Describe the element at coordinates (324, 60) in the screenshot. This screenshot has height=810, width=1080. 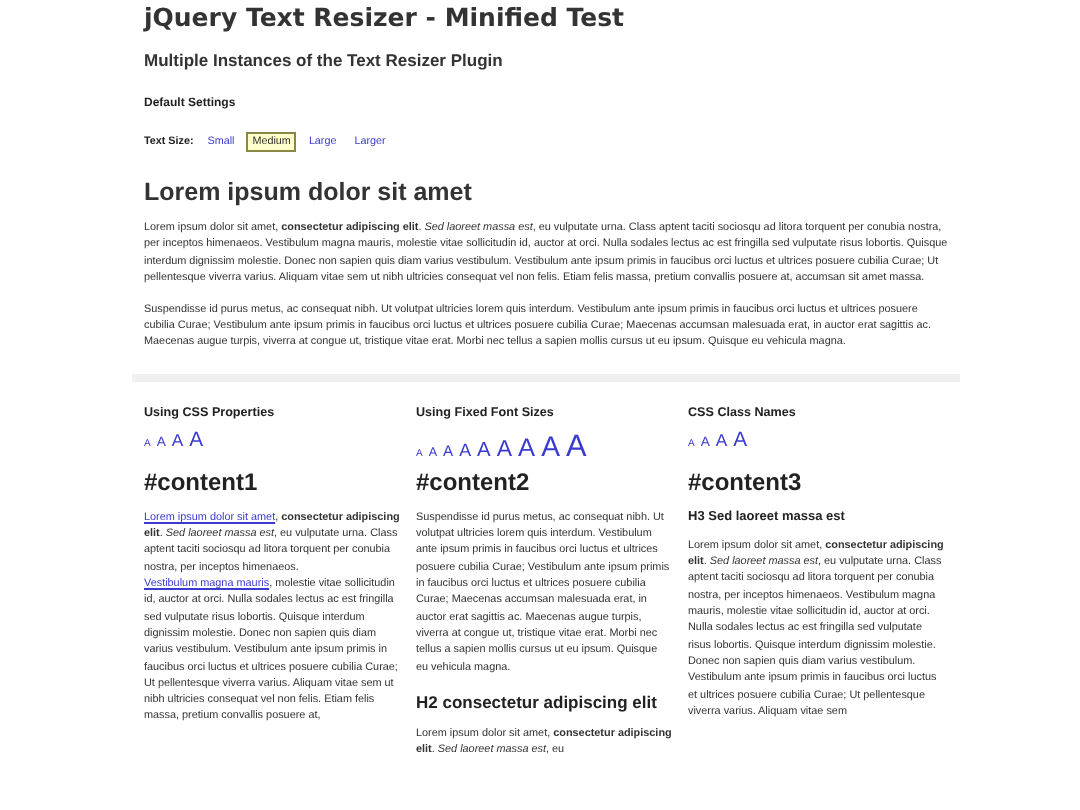
I see `page-subtitle: Multiple Instances of the Text Resizer Plugin` at that location.